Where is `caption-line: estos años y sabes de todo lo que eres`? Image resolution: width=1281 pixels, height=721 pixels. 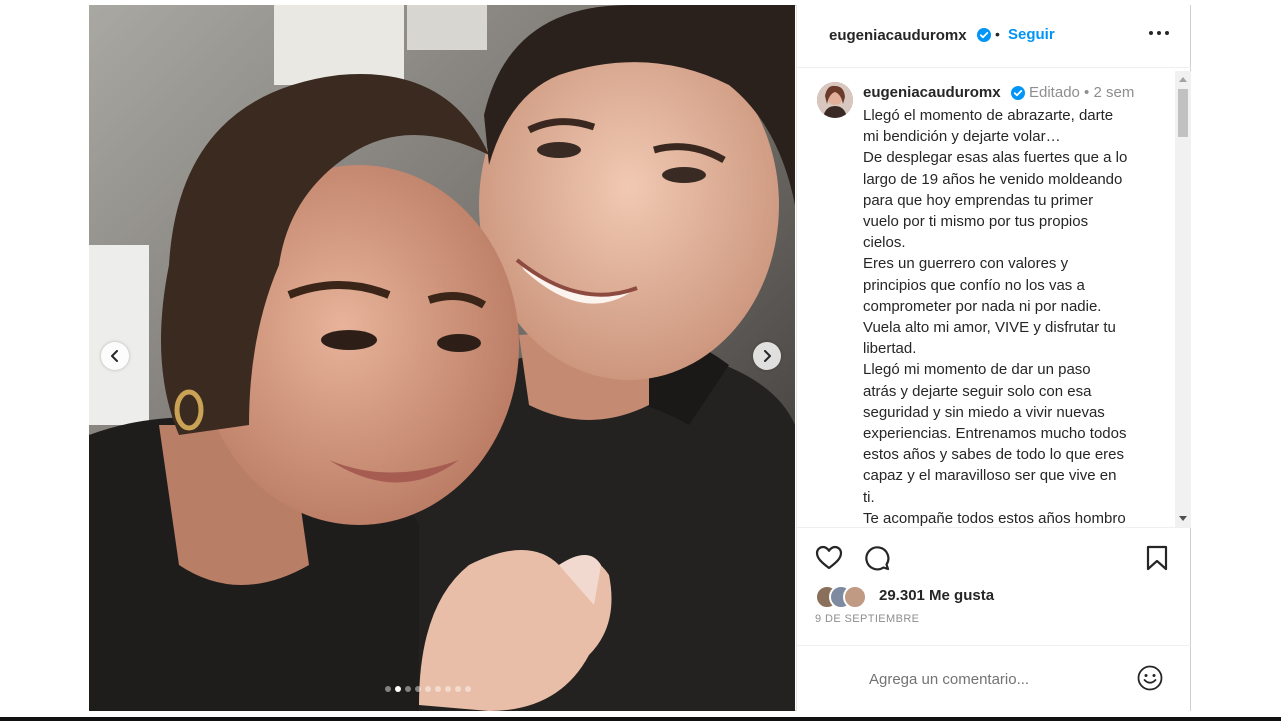 caption-line: estos años y sabes de todo lo que eres is located at coordinates (994, 455).